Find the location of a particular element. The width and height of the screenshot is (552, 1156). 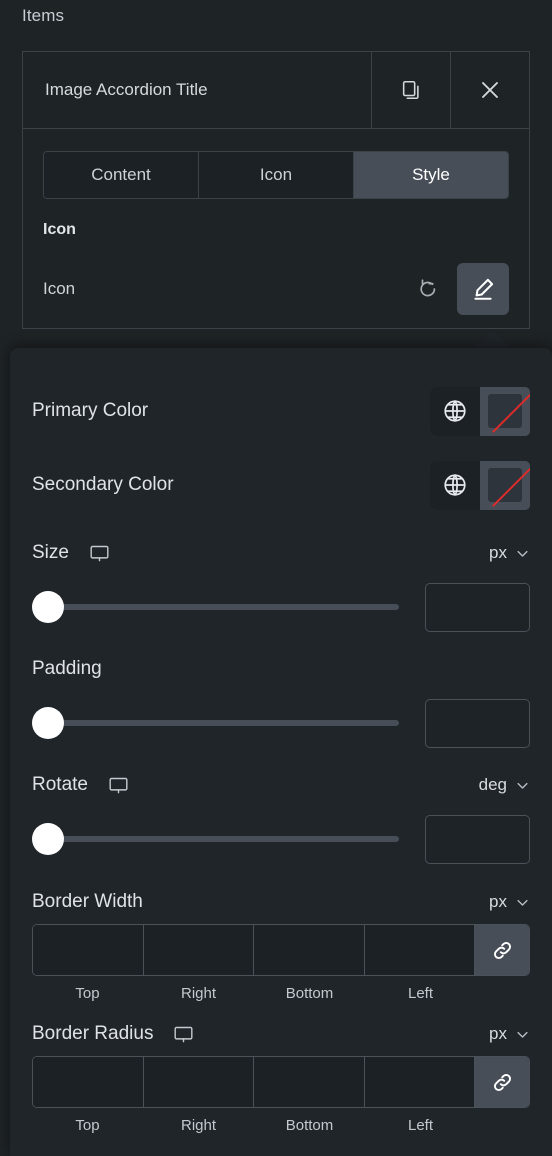

border-width-right-label: Right is located at coordinates (198, 993).